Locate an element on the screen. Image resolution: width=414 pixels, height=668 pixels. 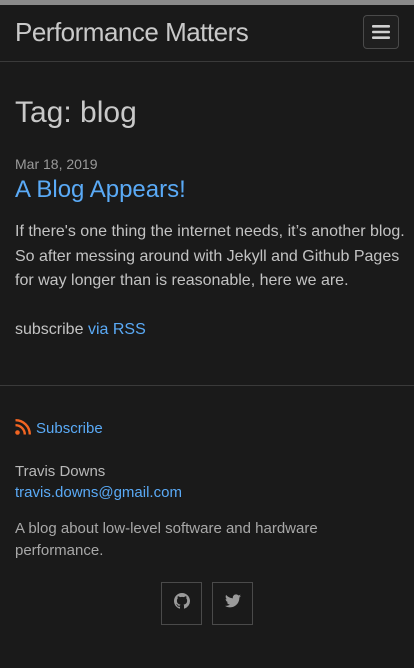
author-email-link: travis.downs@gmail.com is located at coordinates (207, 492).